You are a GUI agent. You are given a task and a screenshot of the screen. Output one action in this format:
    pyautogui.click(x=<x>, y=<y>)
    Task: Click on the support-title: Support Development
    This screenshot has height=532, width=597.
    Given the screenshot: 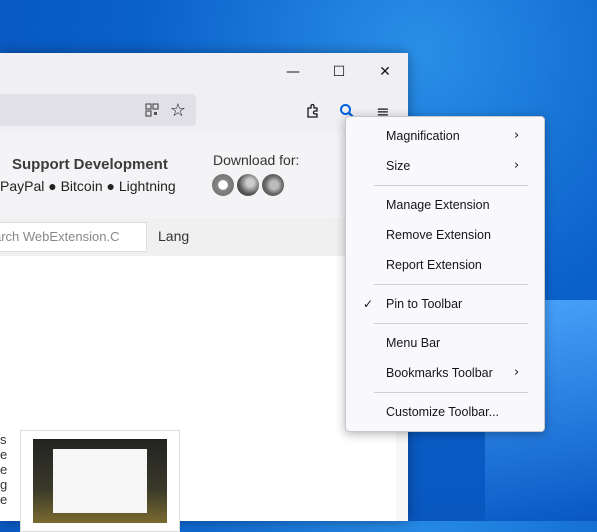 What is the action you would take?
    pyautogui.click(x=90, y=164)
    